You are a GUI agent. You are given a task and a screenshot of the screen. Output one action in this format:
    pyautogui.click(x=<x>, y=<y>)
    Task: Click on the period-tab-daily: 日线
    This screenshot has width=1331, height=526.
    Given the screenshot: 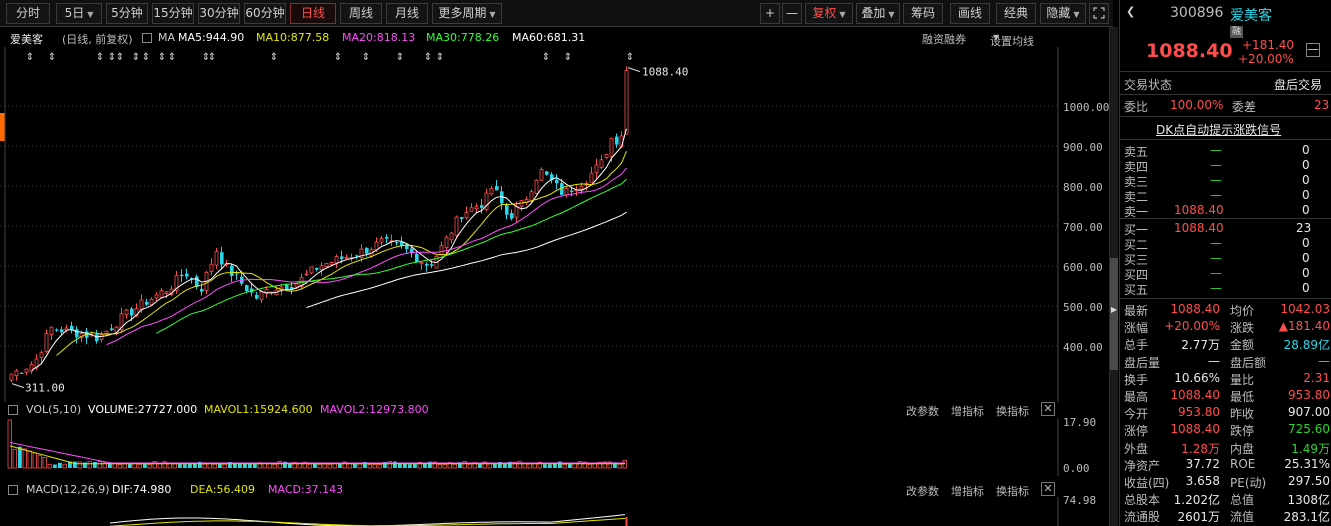 What is the action you would take?
    pyautogui.click(x=313, y=13)
    